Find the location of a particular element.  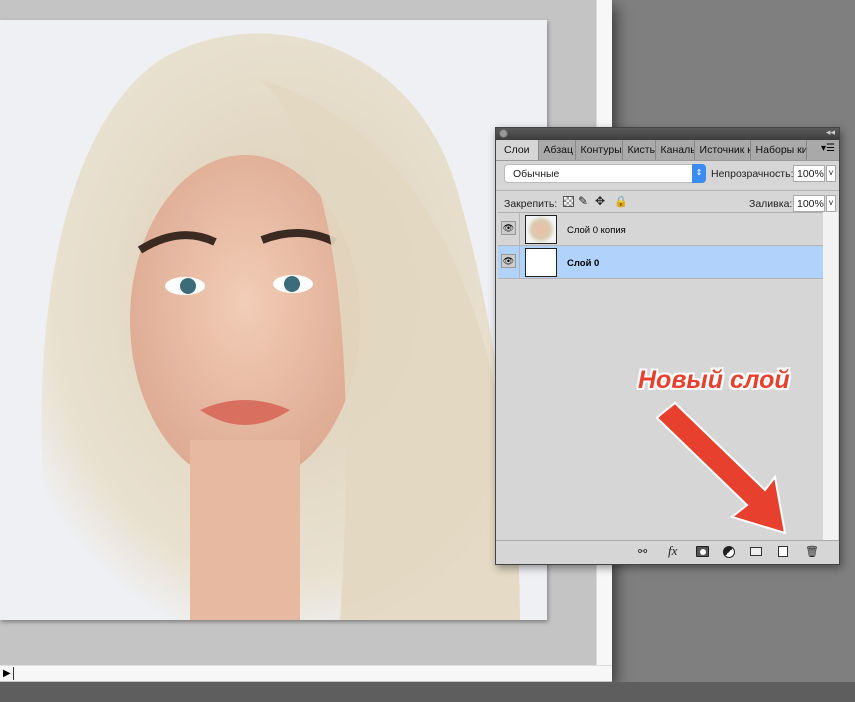

tab-brush: Кисть is located at coordinates (639, 150).